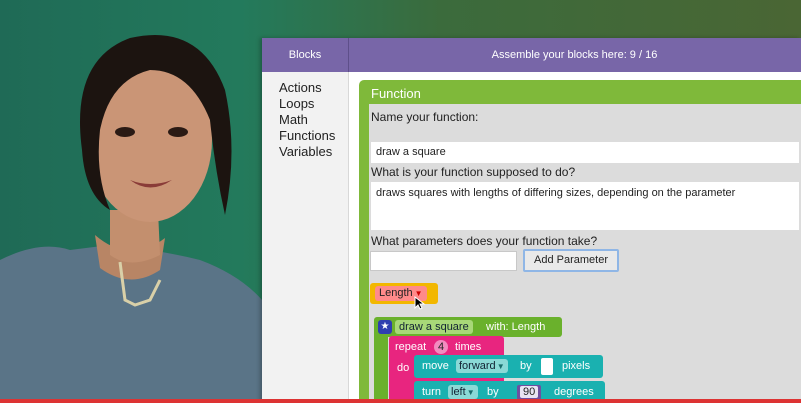 This screenshot has width=801, height=403. What do you see at coordinates (526, 366) in the screenshot?
I see `move-by-label: by` at bounding box center [526, 366].